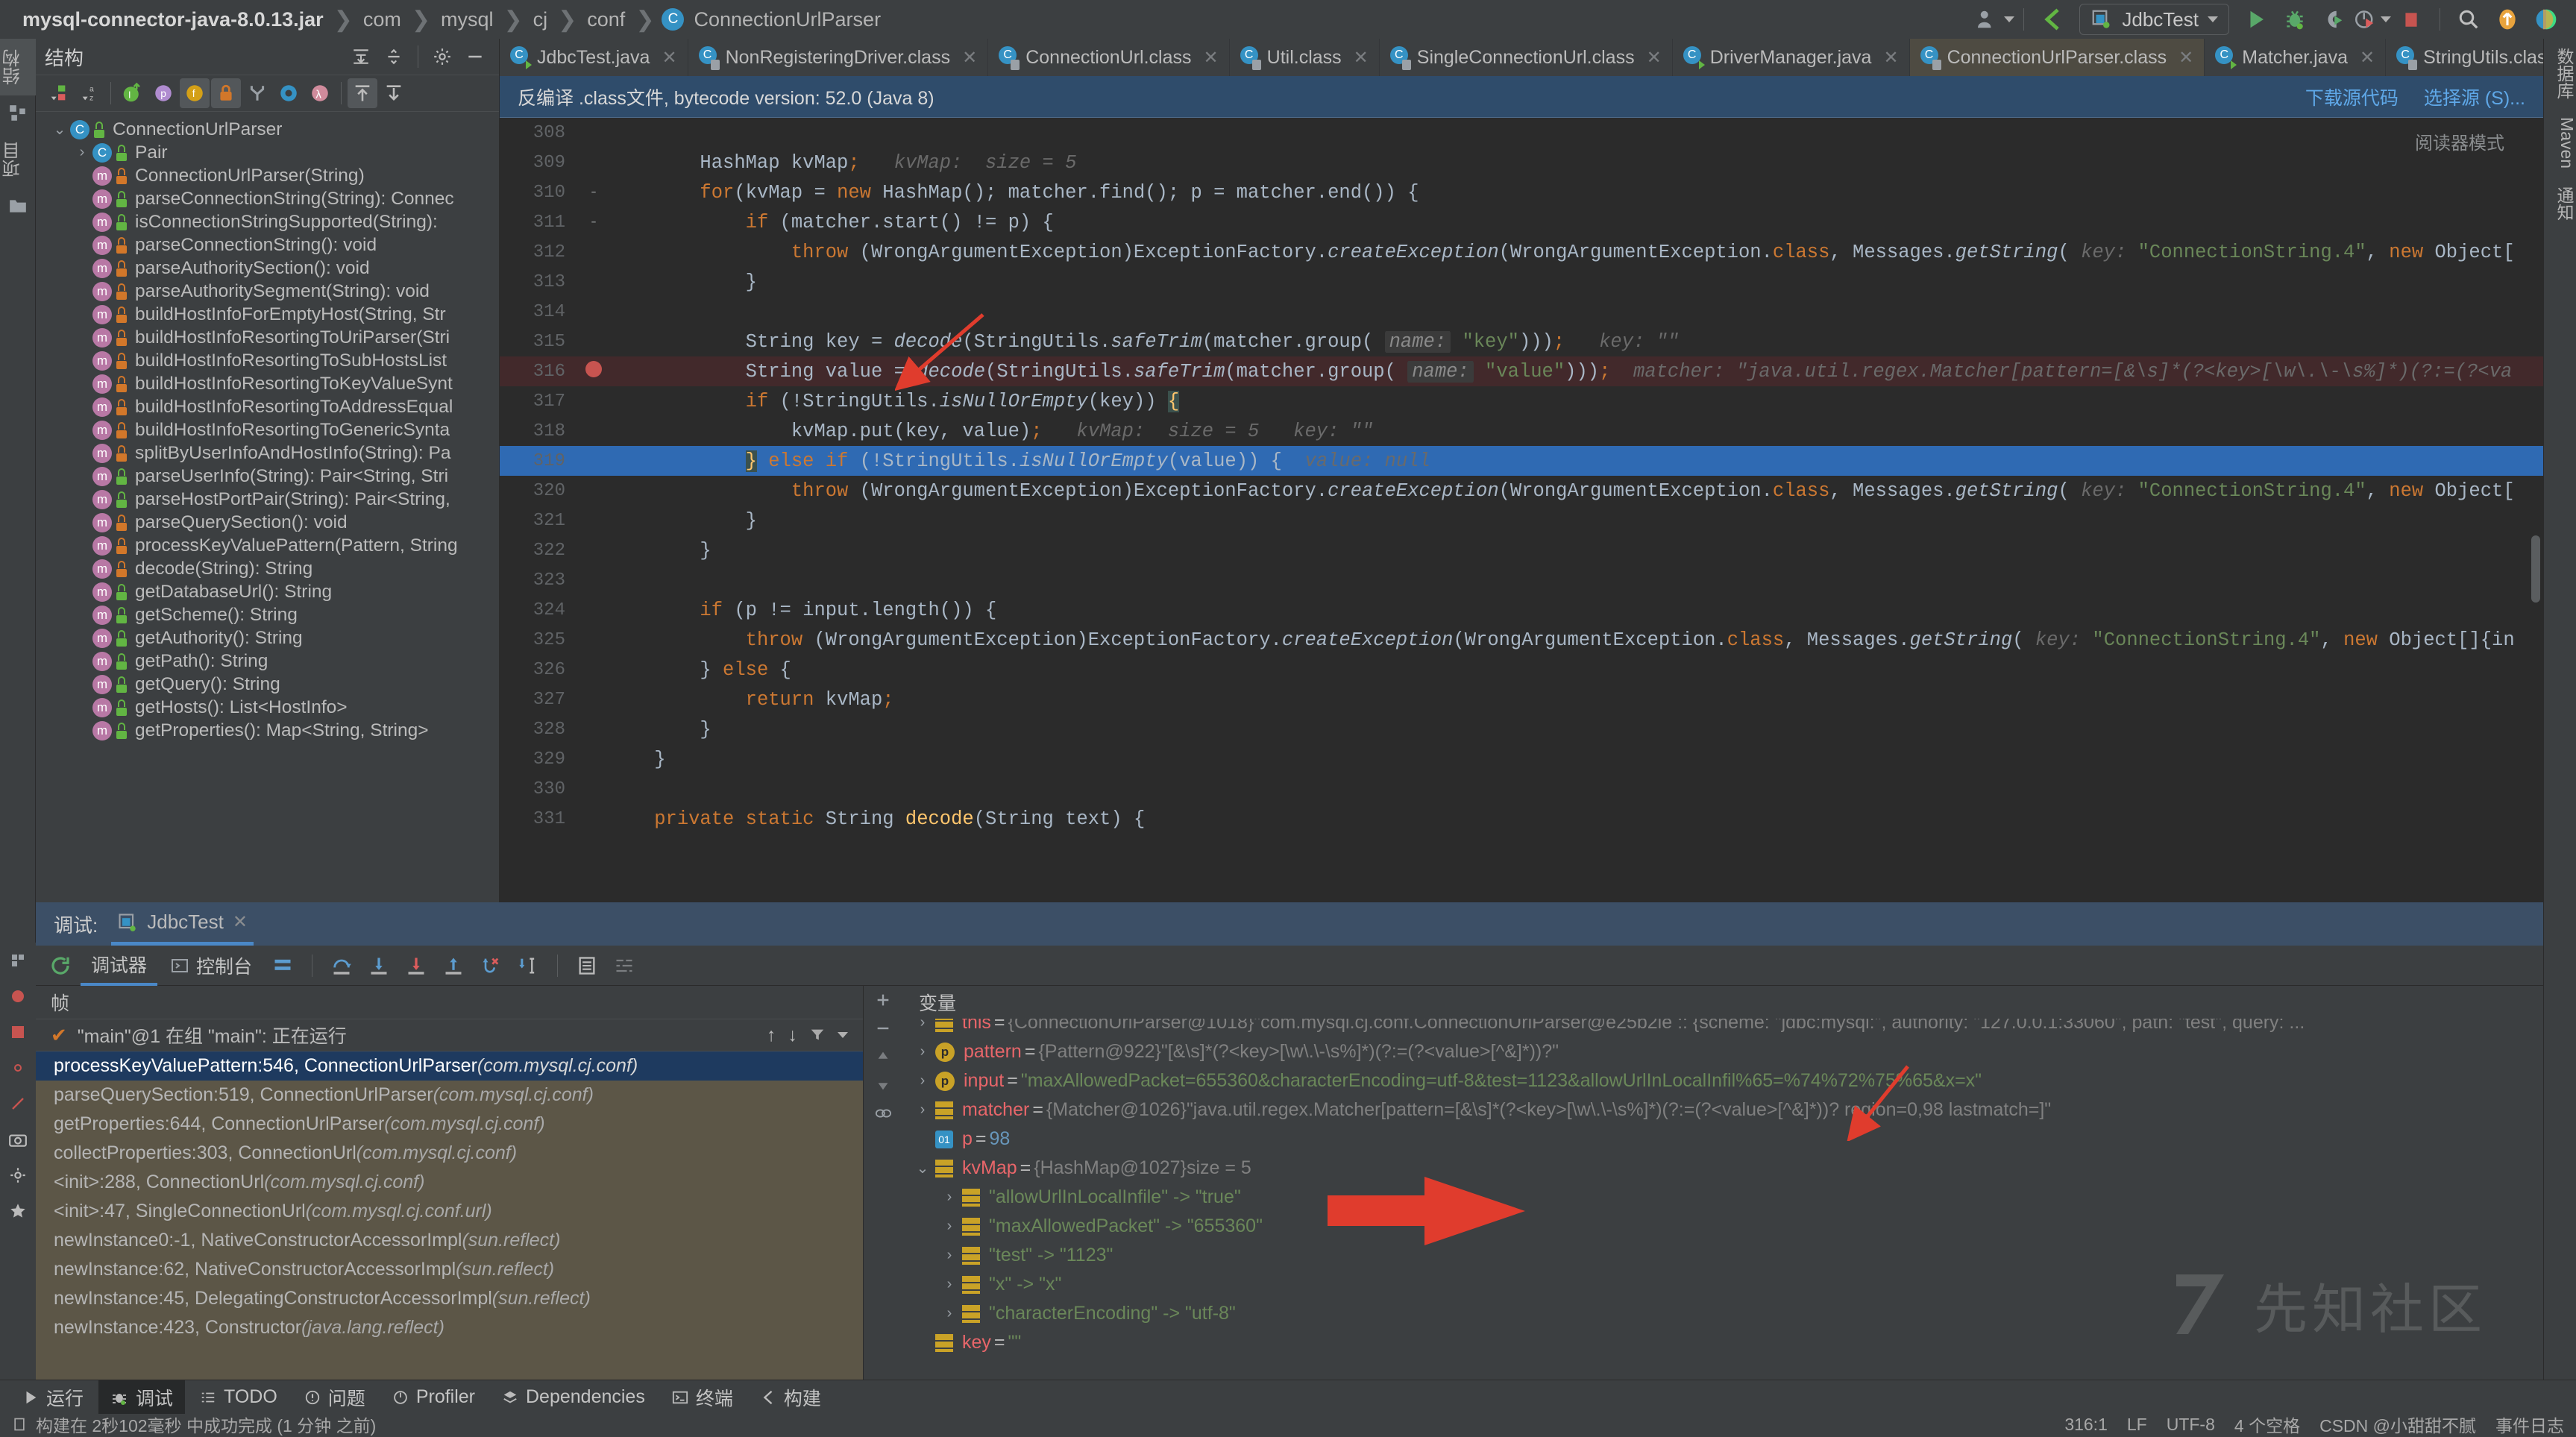 Image resolution: width=2576 pixels, height=1437 pixels. I want to click on breadcrumb-item: cj, so click(541, 19).